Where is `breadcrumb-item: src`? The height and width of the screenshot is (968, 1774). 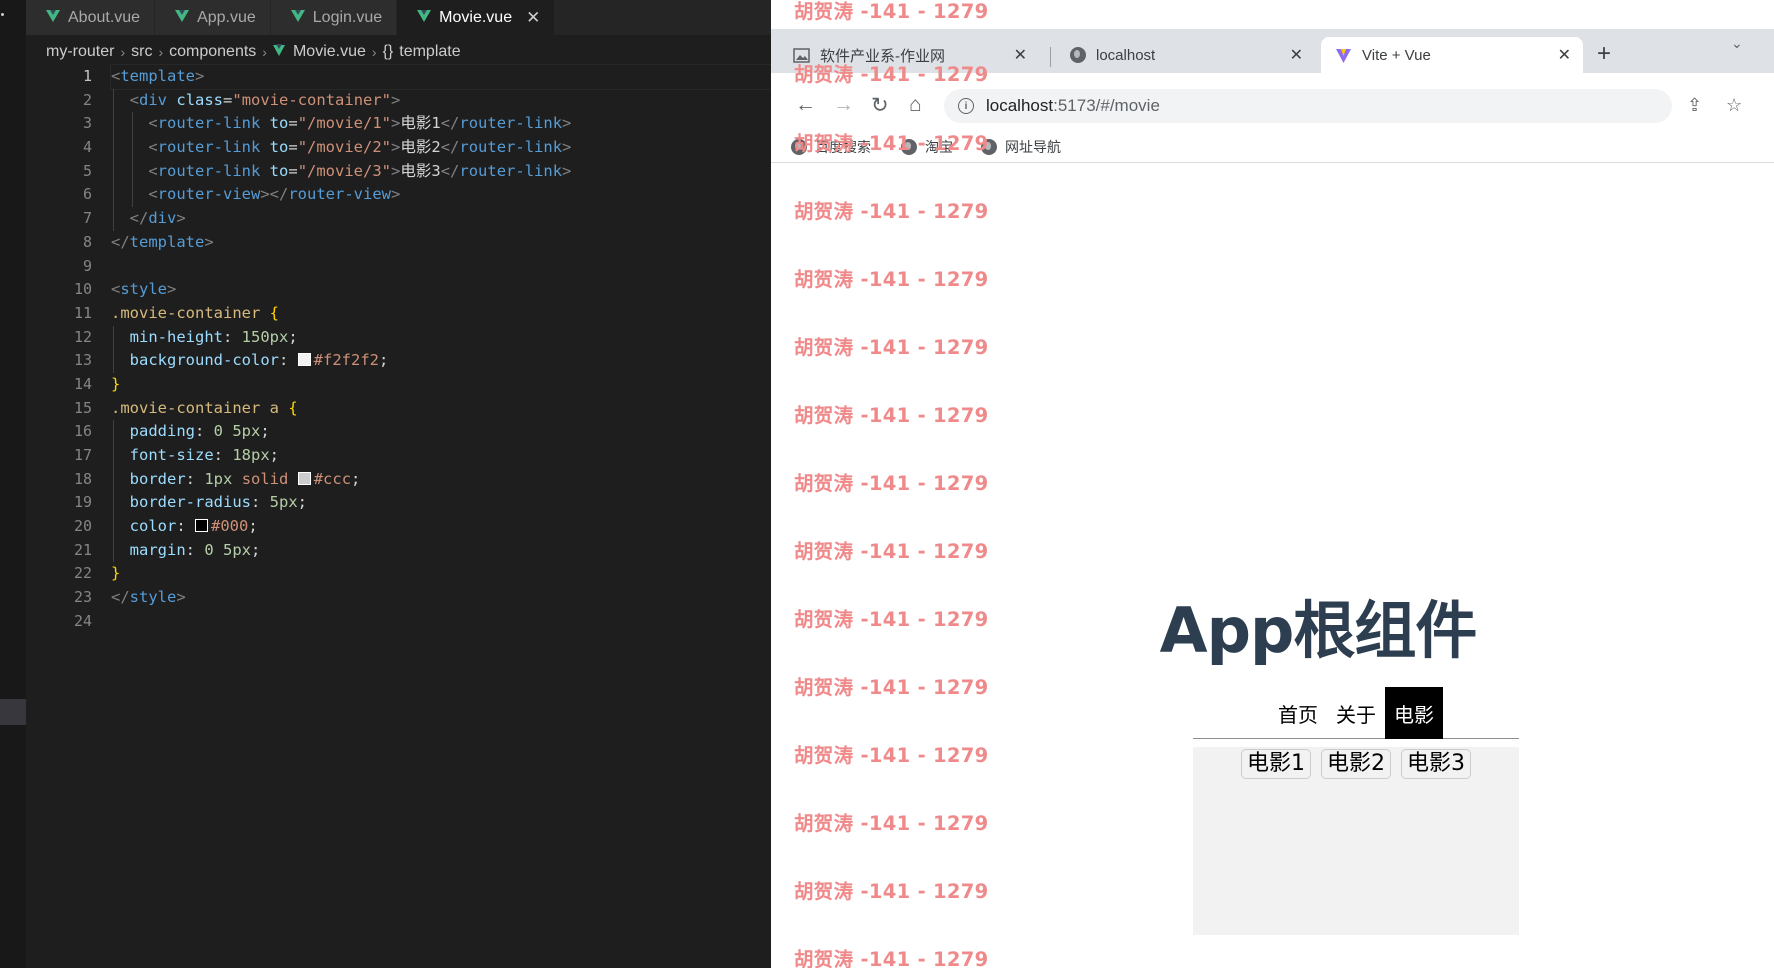 breadcrumb-item: src is located at coordinates (141, 52).